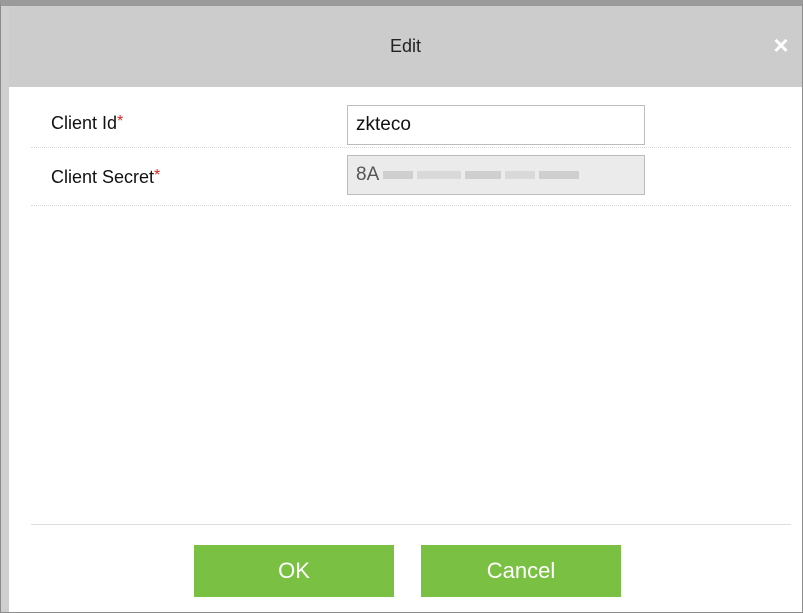 The width and height of the screenshot is (803, 613). I want to click on ok-button: OK, so click(294, 571).